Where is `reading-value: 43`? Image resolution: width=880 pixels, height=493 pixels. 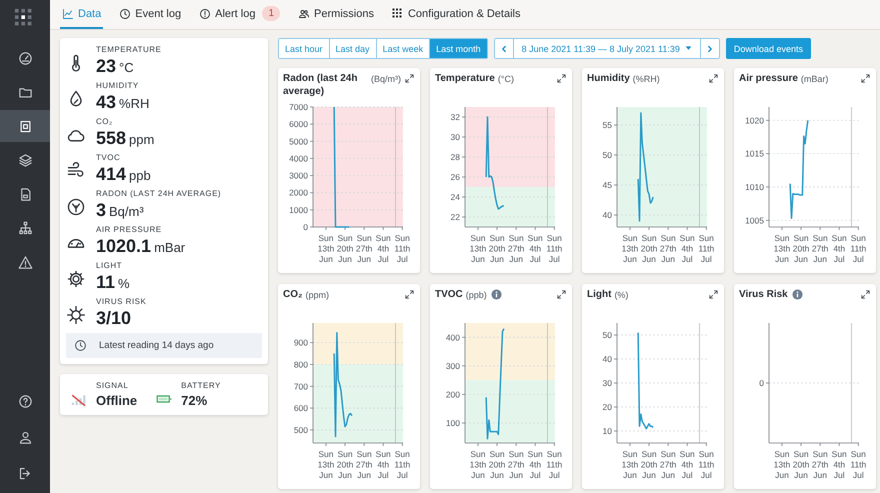
reading-value: 43 is located at coordinates (106, 102).